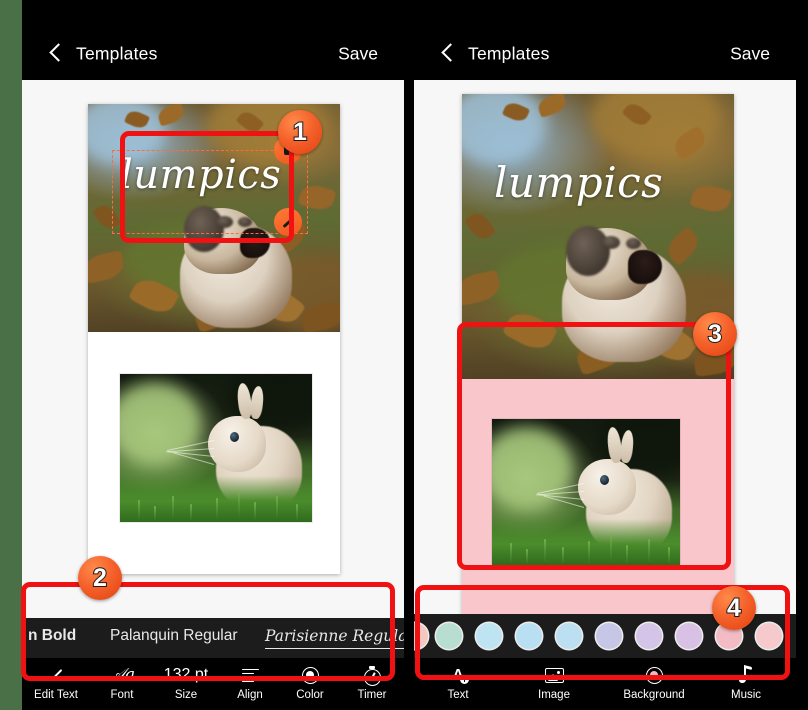 The width and height of the screenshot is (808, 710). What do you see at coordinates (310, 675) in the screenshot?
I see `color-circle-icon` at bounding box center [310, 675].